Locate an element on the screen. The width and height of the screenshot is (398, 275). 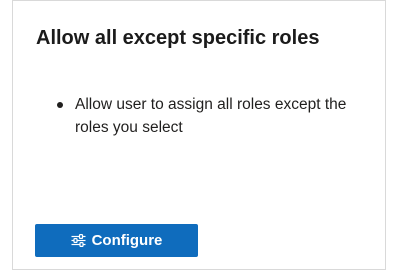
configure-button-label: Configure is located at coordinates (127, 240).